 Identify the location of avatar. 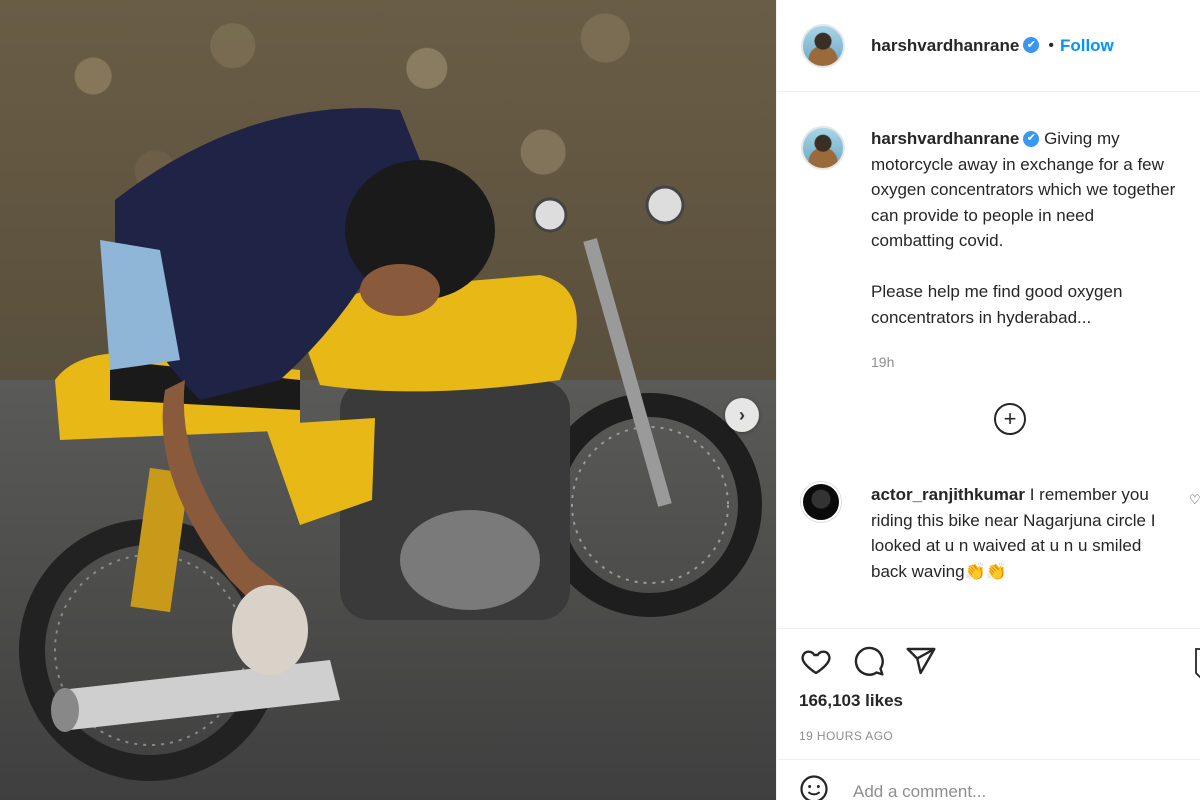
(823, 45).